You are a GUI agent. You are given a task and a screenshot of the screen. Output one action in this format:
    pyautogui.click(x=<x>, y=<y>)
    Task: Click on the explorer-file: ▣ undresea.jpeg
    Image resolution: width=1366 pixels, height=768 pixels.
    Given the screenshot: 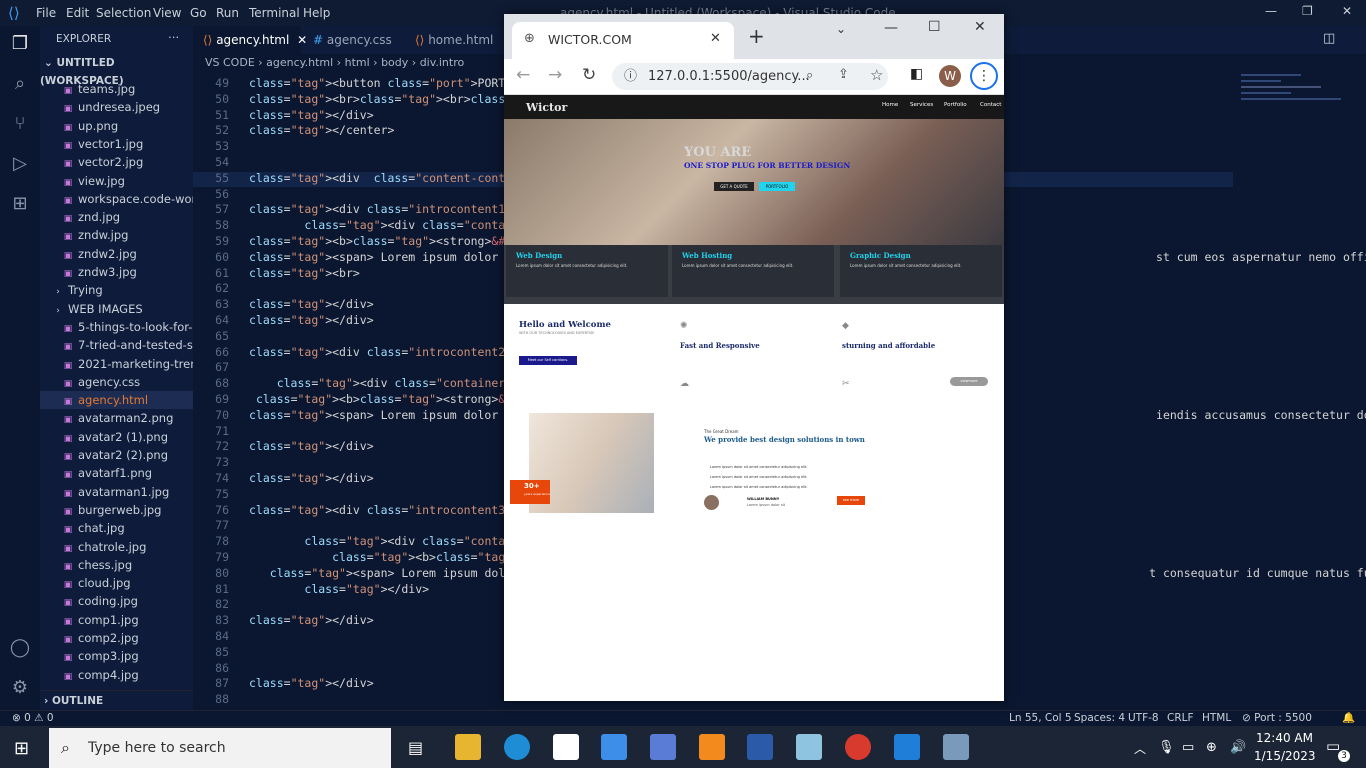 What is the action you would take?
    pyautogui.click(x=116, y=107)
    